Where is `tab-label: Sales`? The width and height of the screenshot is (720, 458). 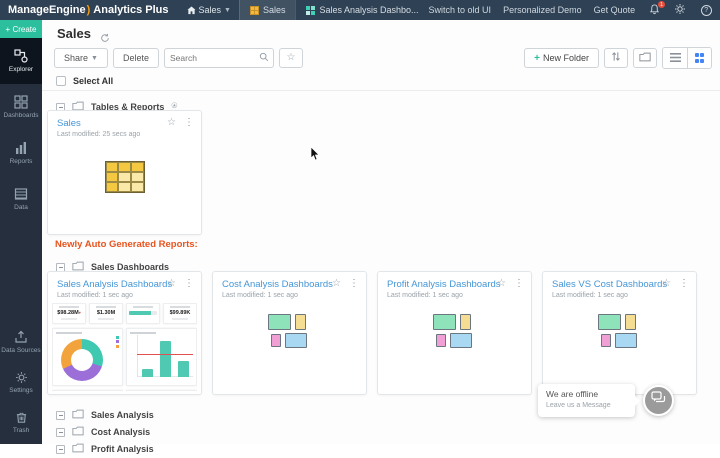 tab-label: Sales is located at coordinates (274, 10).